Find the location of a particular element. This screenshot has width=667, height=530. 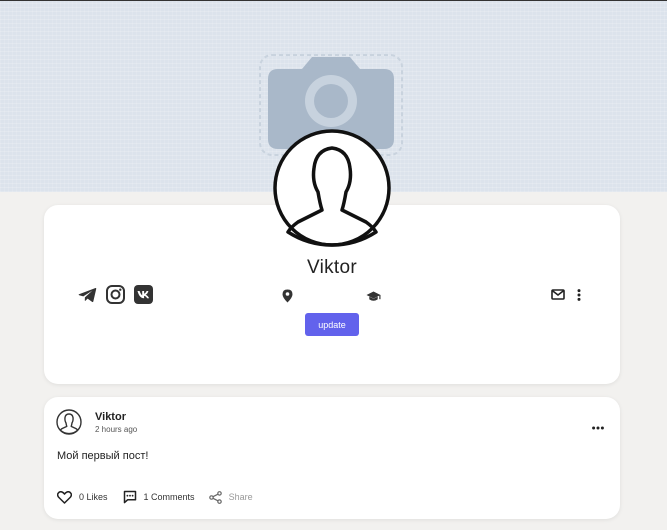

comment-button: 1 Comments is located at coordinates (159, 497).